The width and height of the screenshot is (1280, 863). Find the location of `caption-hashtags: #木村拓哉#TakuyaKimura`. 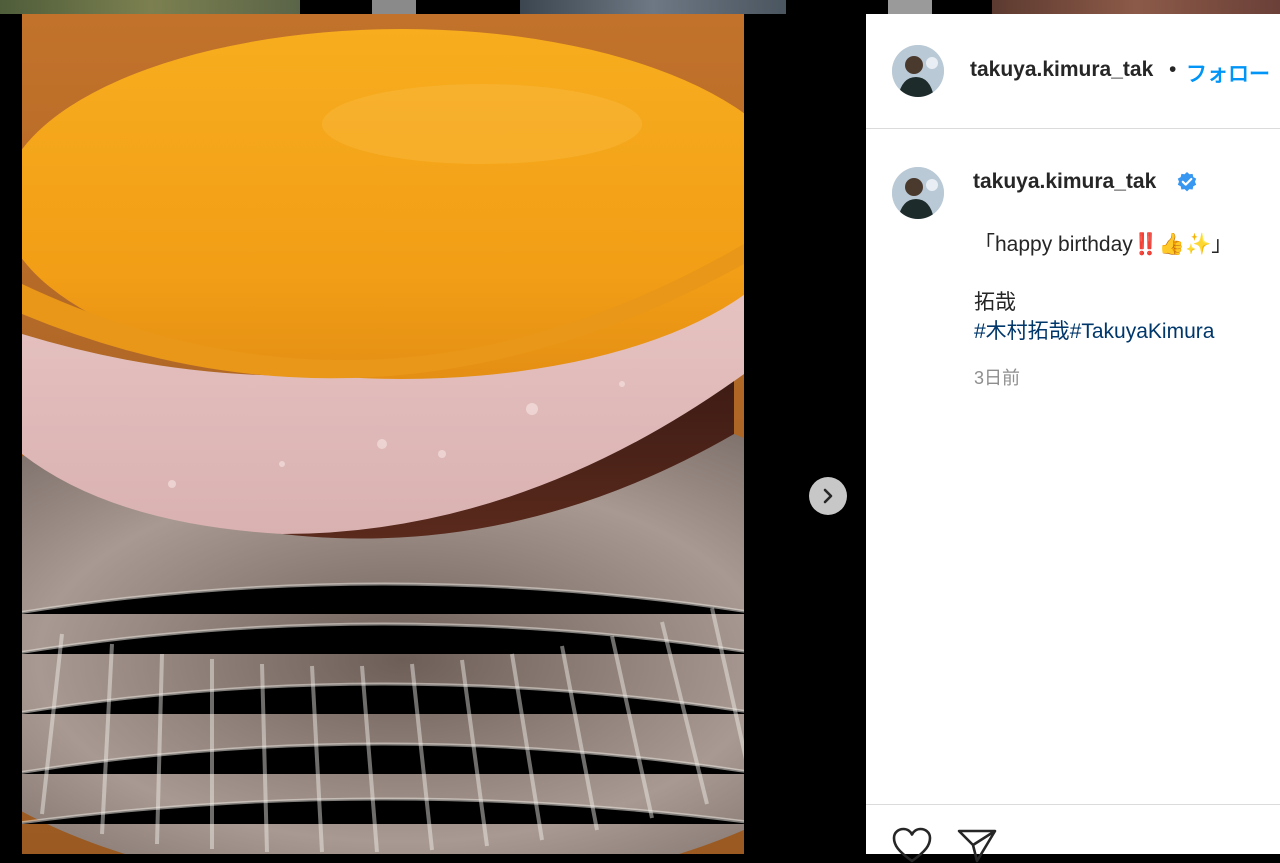

caption-hashtags: #木村拓哉#TakuyaKimura is located at coordinates (1094, 330).